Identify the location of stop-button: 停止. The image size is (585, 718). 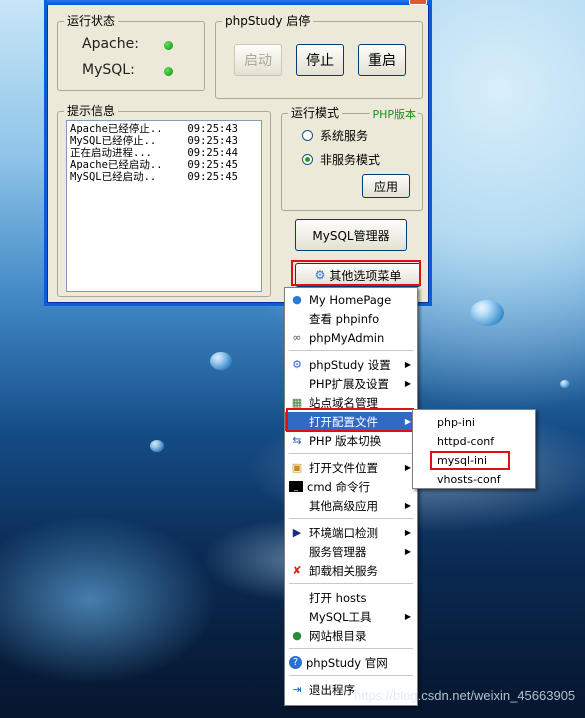
(320, 60).